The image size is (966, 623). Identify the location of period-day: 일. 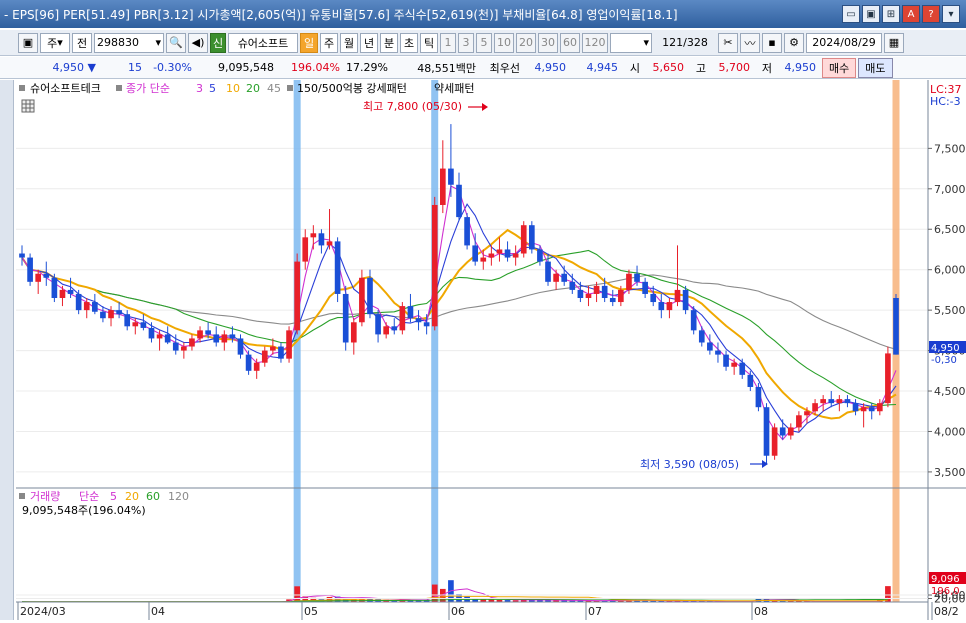
(309, 43).